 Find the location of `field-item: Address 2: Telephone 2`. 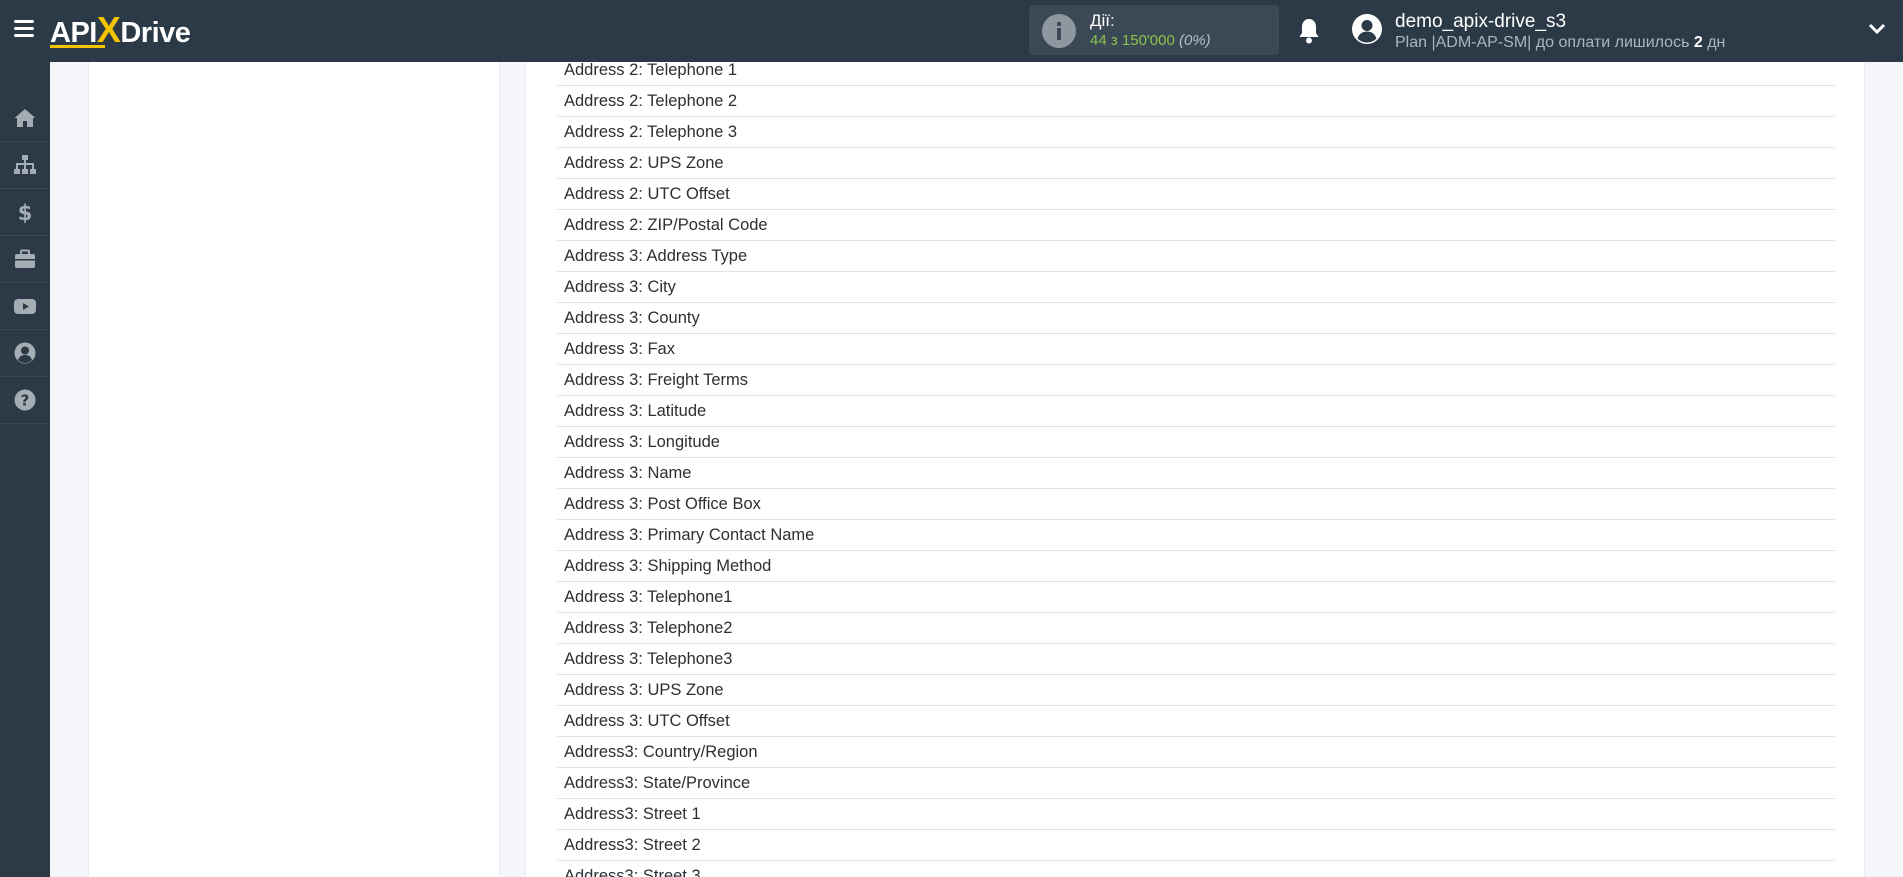

field-item: Address 2: Telephone 2 is located at coordinates (1196, 101).